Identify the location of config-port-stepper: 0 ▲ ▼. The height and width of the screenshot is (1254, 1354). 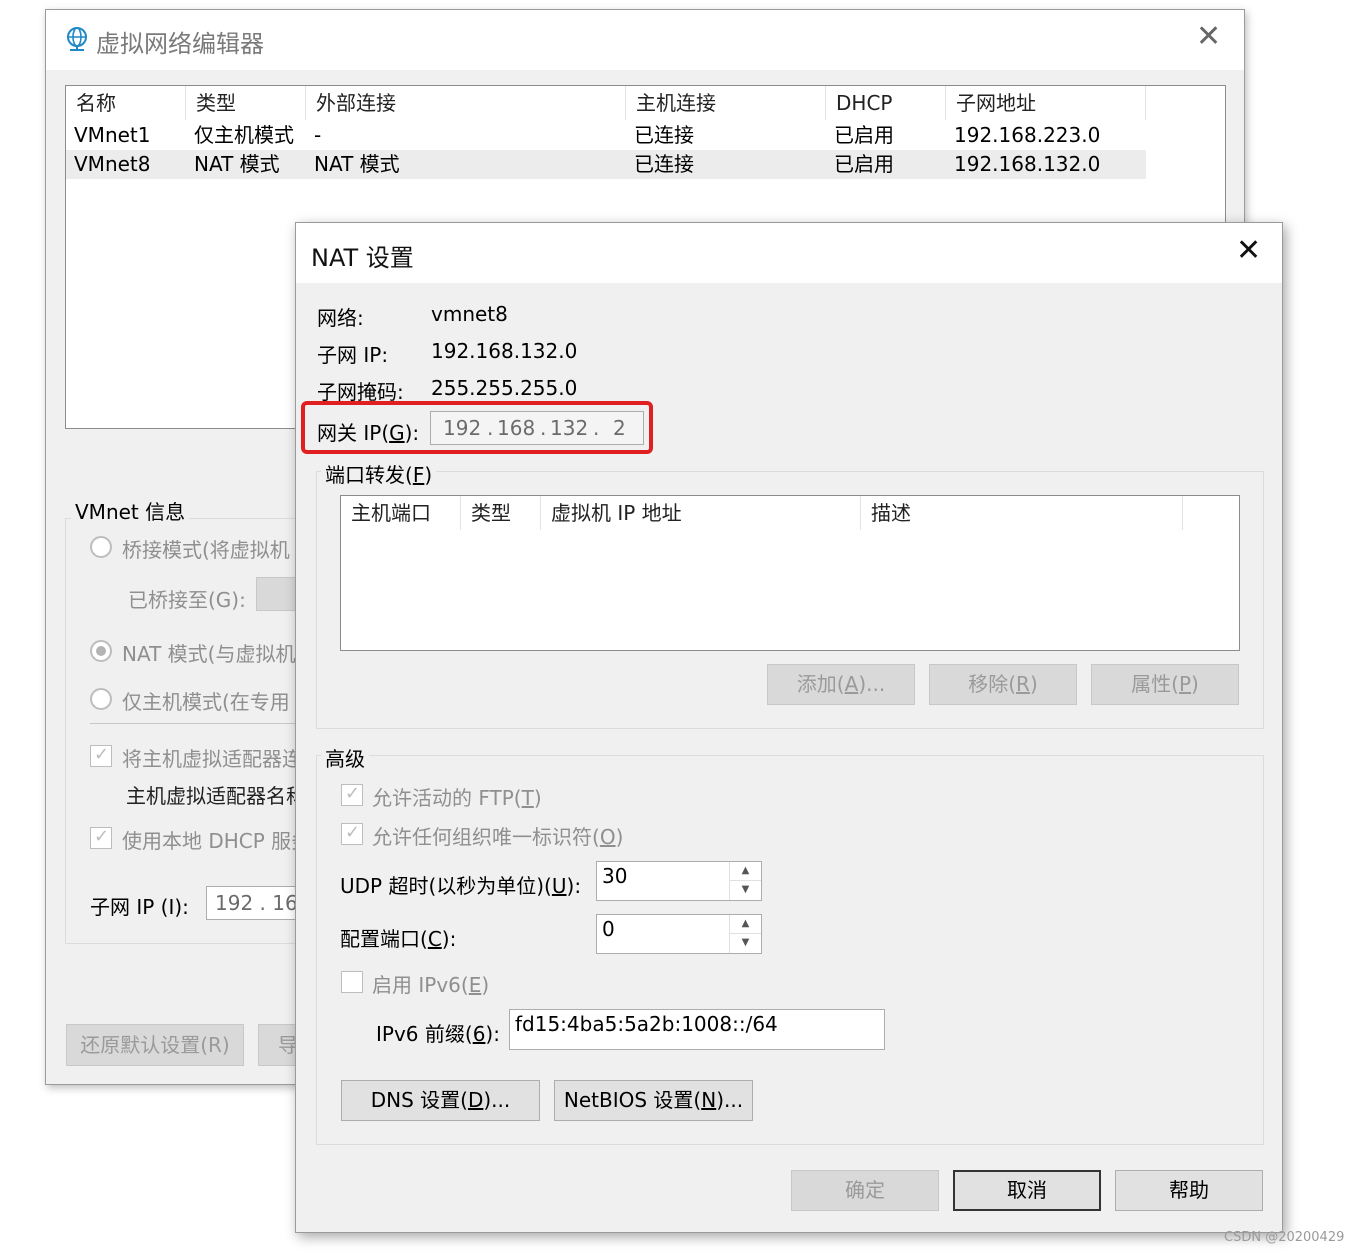
(679, 934).